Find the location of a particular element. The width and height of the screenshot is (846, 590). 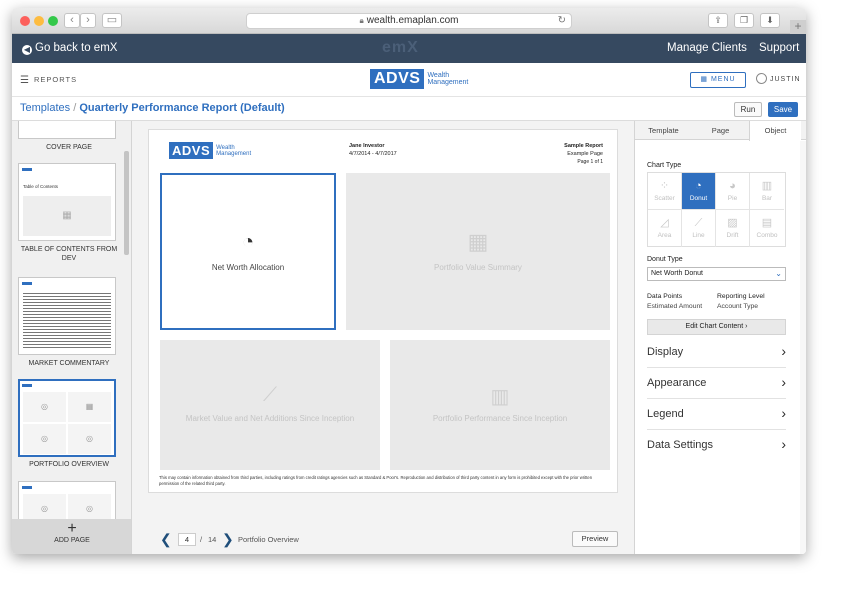

page-label-market-commentary: MARKET COMMENTARY is located at coordinates (69, 363).